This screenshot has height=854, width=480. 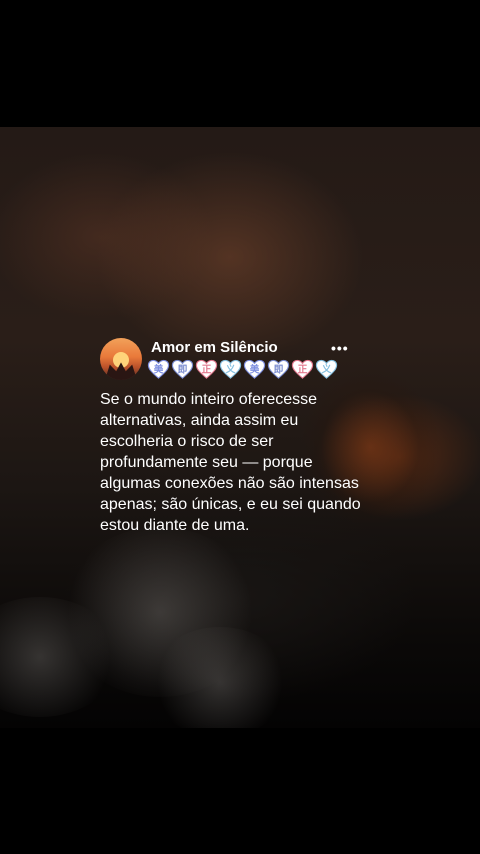 What do you see at coordinates (121, 359) in the screenshot?
I see `avatar` at bounding box center [121, 359].